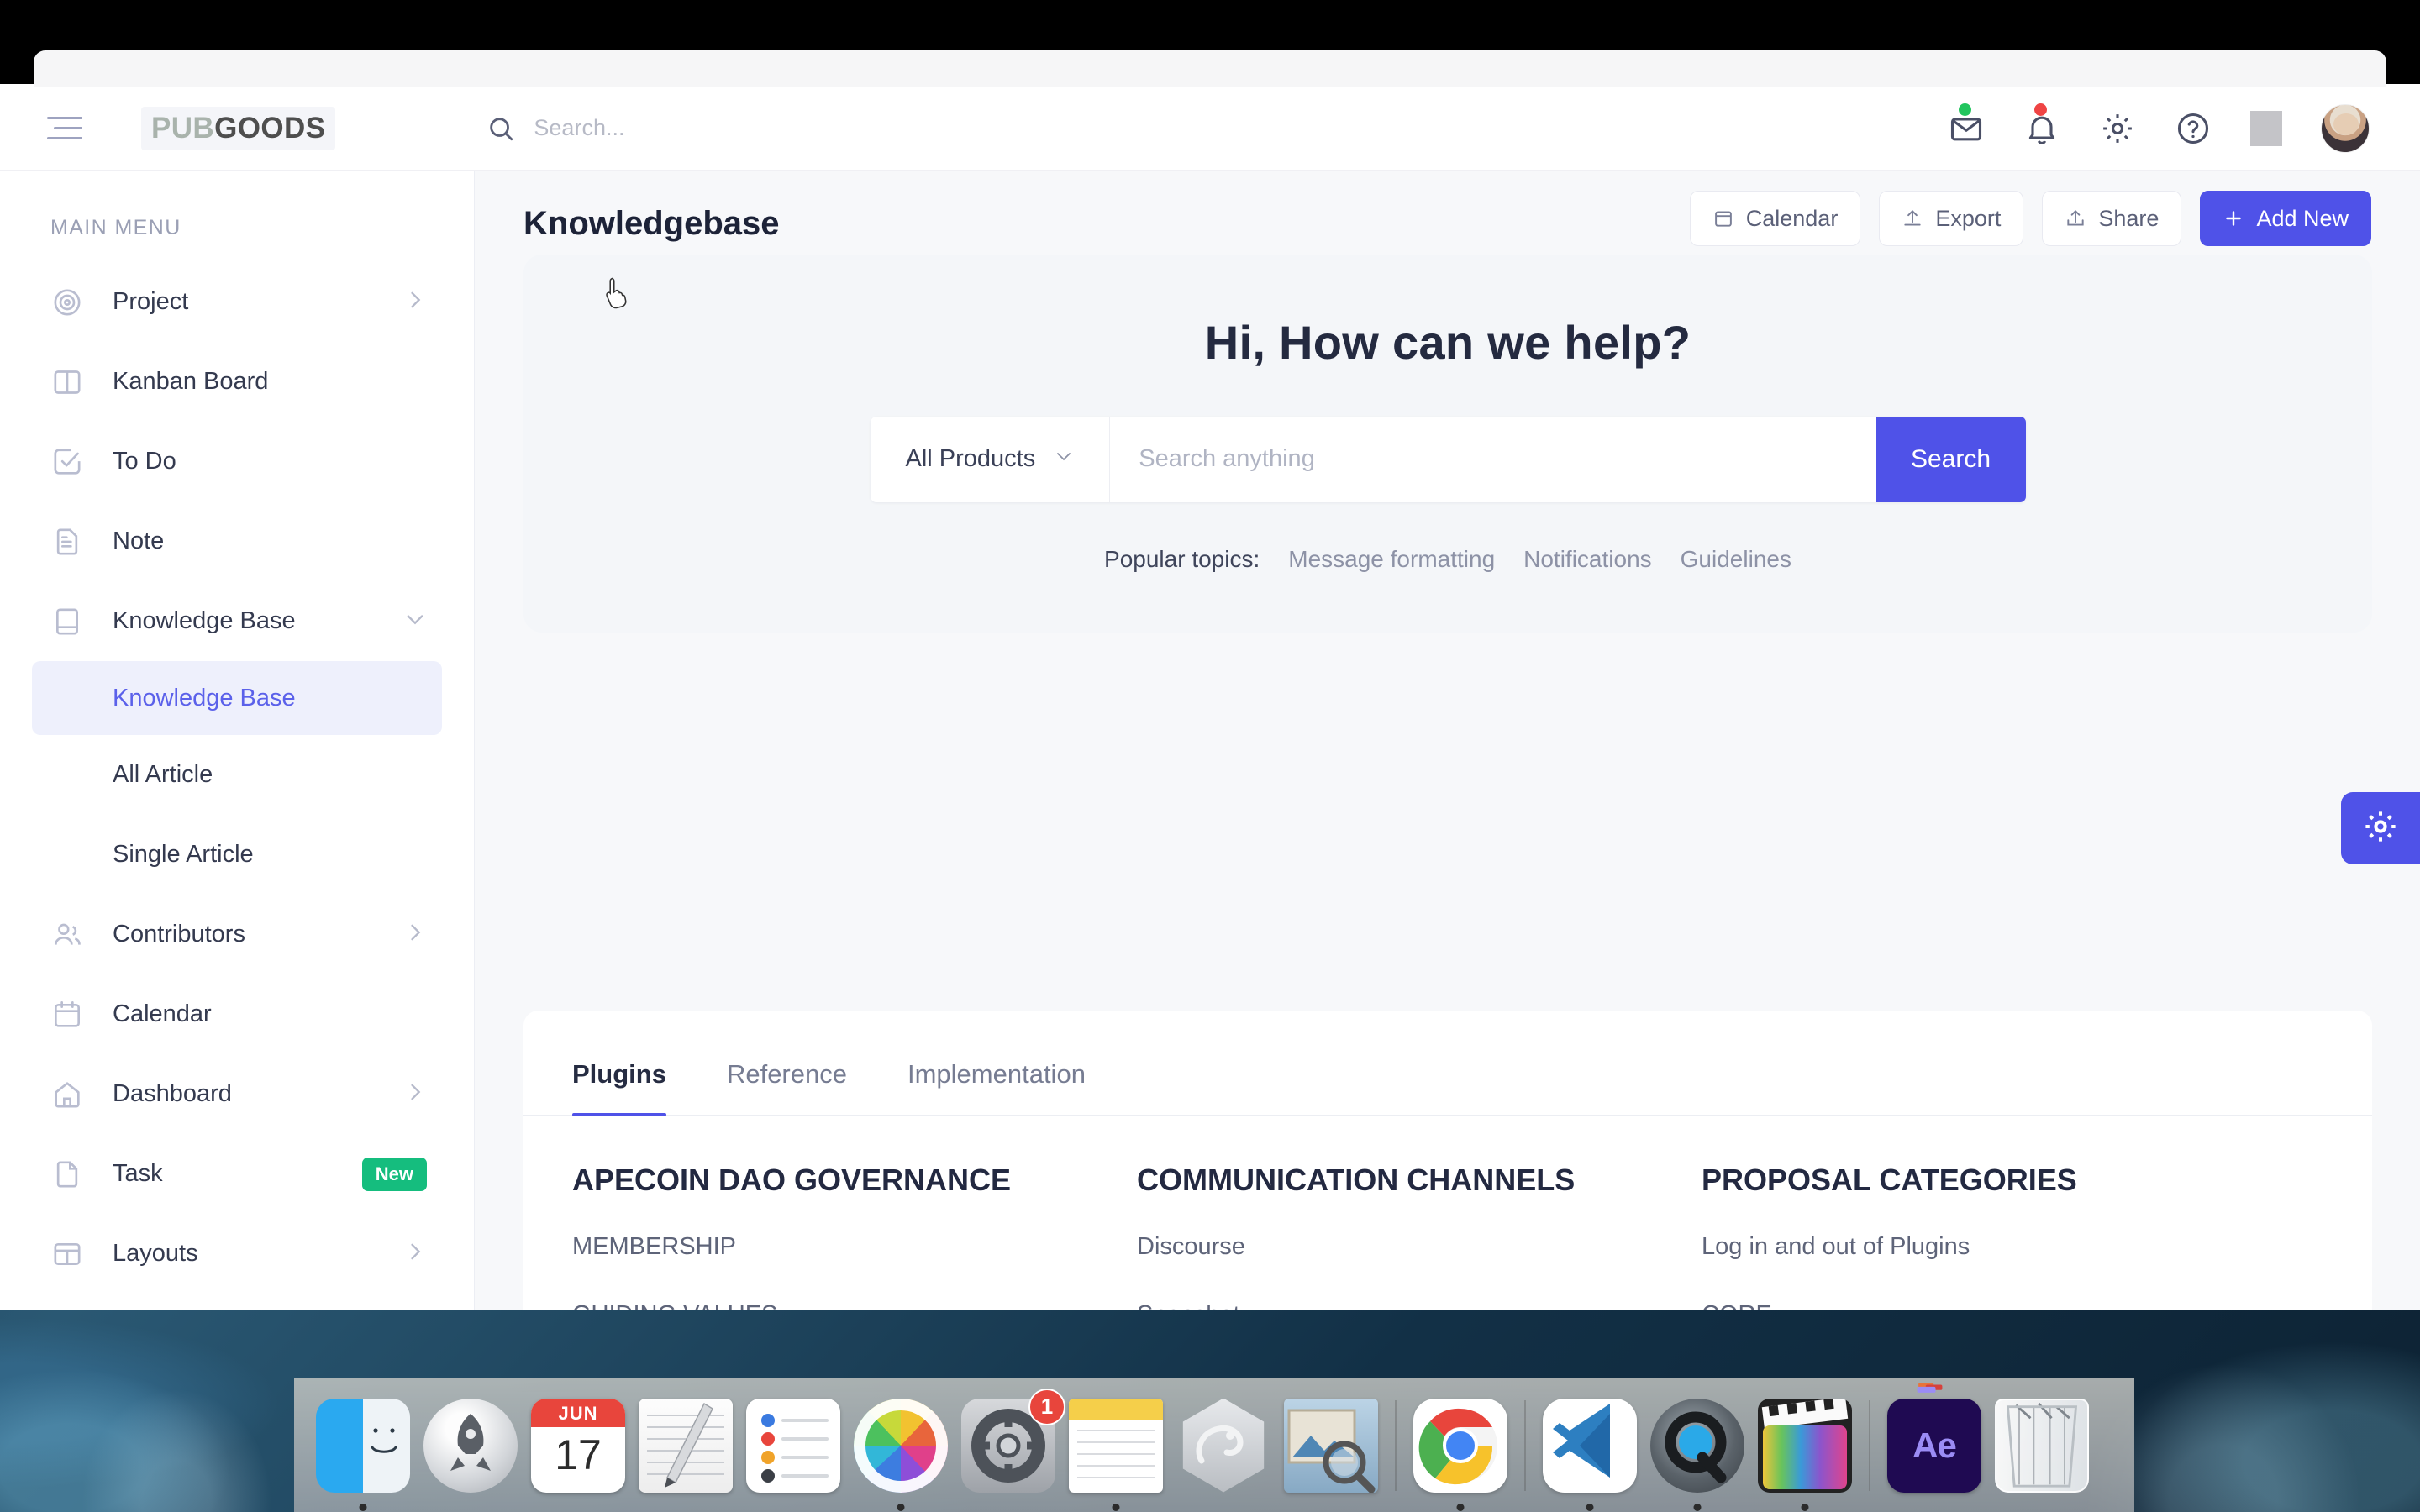 Image resolution: width=2420 pixels, height=1512 pixels. Describe the element at coordinates (237, 934) in the screenshot. I see `sidebar-item-contributors: Contributors` at that location.